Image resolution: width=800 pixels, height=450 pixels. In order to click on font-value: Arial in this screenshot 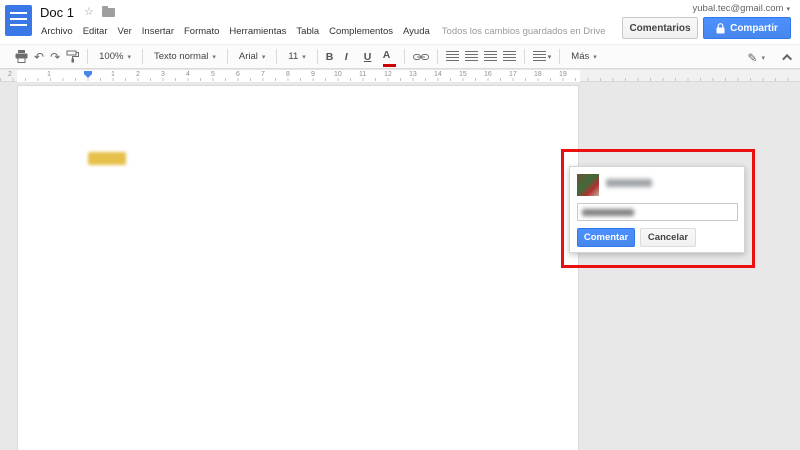, I will do `click(248, 56)`.